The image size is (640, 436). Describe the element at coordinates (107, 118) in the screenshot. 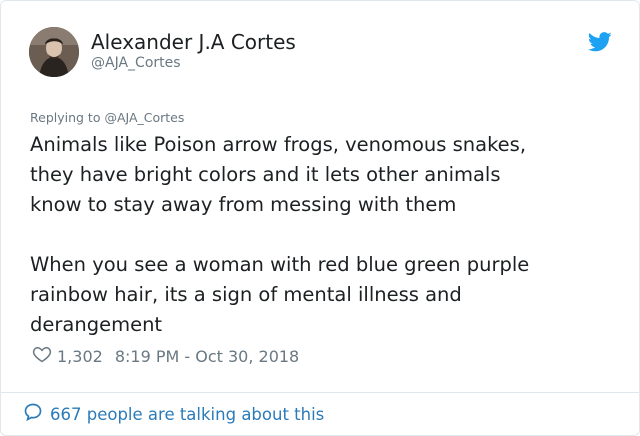

I see `replying-to-label: Replying to @AJA_Cortes` at that location.